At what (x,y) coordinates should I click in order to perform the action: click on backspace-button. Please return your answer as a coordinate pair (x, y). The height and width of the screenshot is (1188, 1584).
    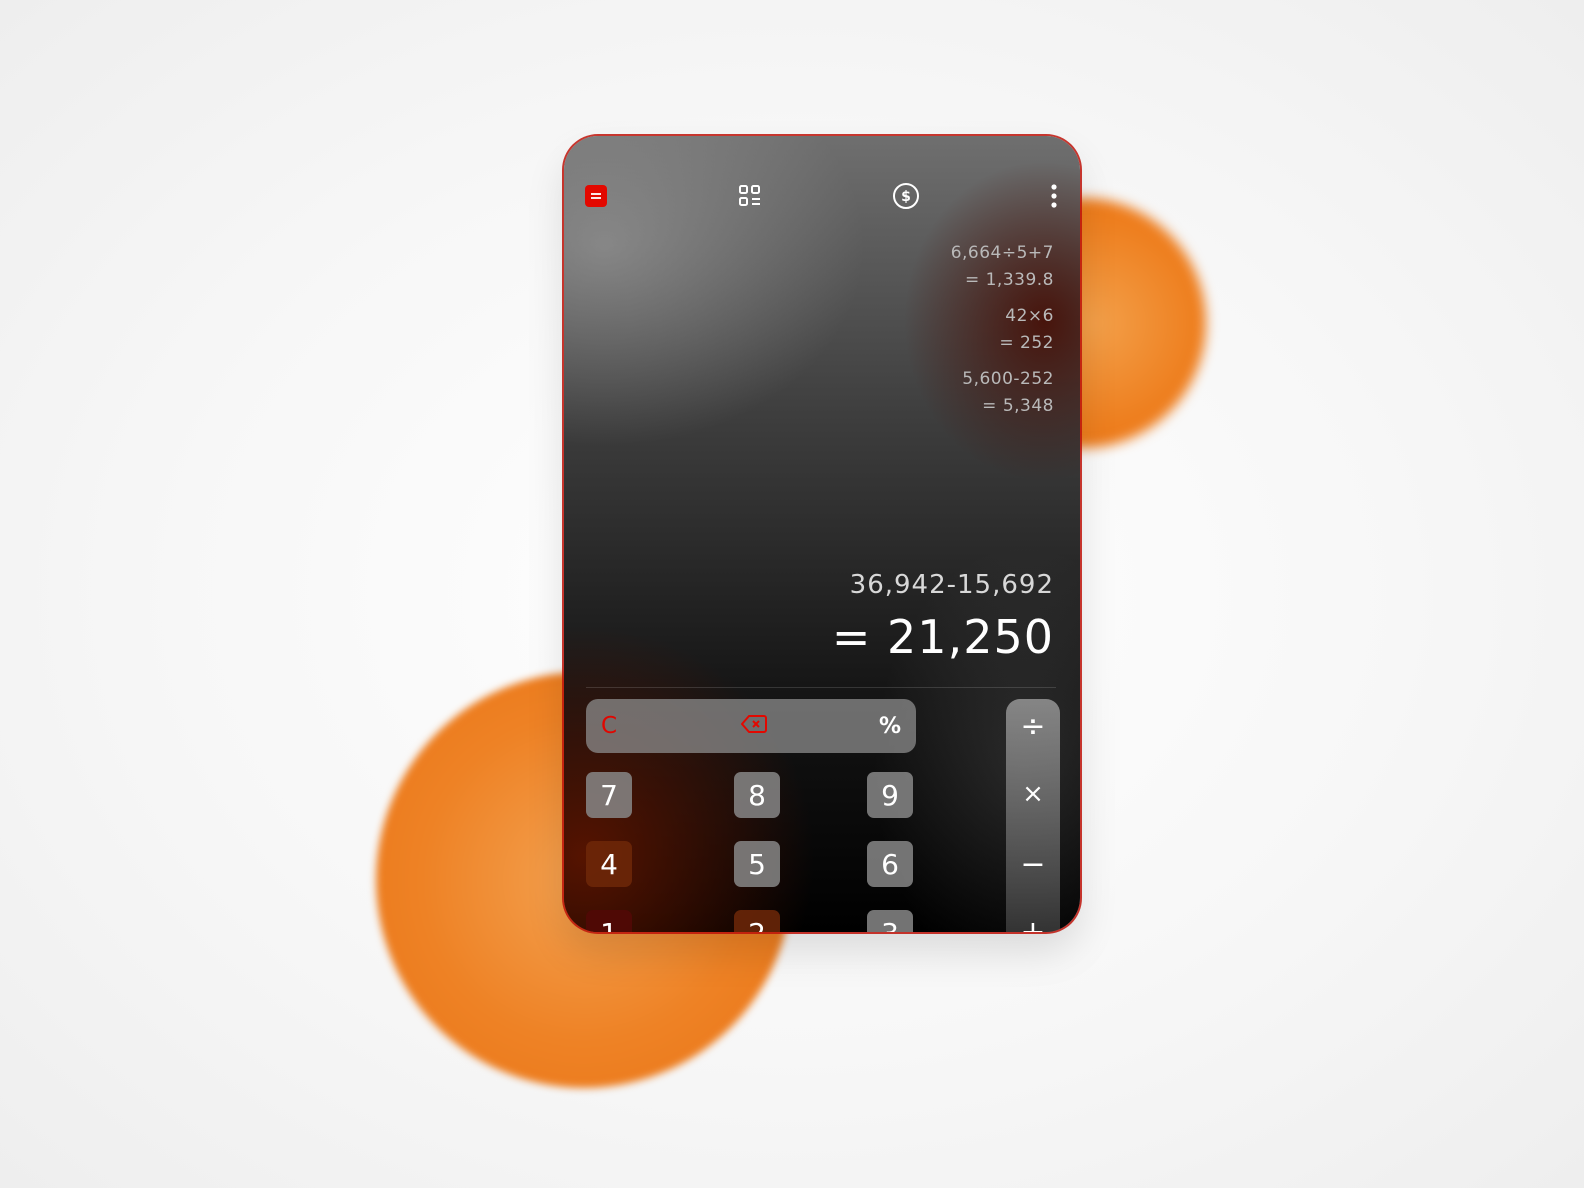
    Looking at the image, I should click on (754, 726).